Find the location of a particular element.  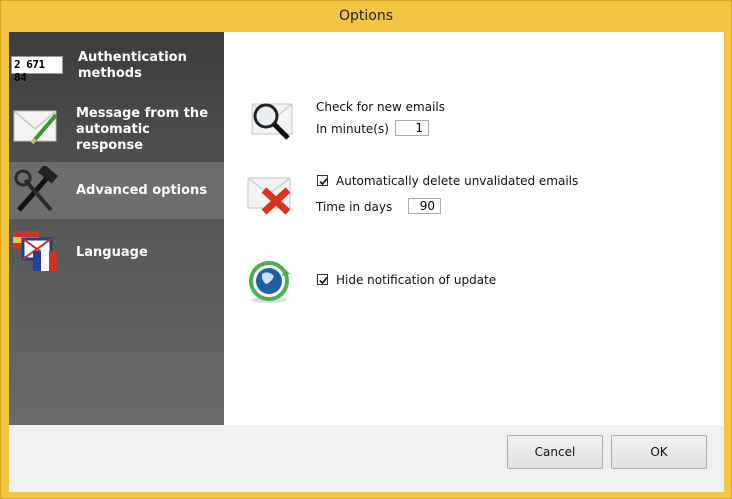

time-in-days-label: Time in days is located at coordinates (354, 207).